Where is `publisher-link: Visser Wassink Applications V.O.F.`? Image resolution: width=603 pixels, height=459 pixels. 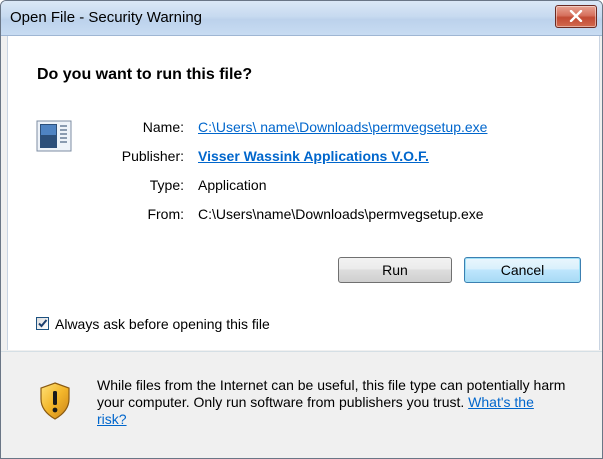 publisher-link: Visser Wassink Applications V.O.F. is located at coordinates (313, 156).